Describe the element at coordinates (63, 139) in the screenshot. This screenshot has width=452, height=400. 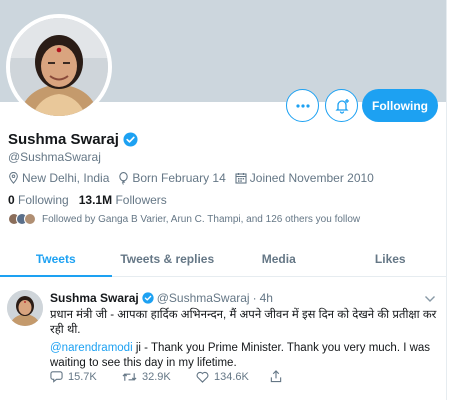
I see `profile-name: Sushma Swaraj` at that location.